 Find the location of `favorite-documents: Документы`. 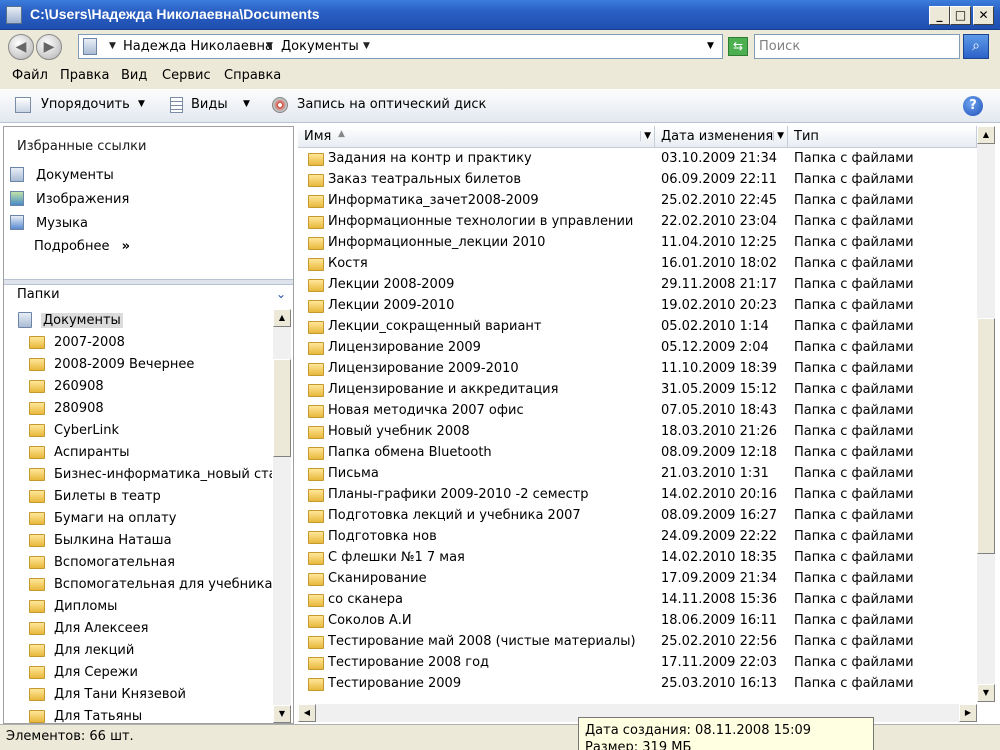

favorite-documents: Документы is located at coordinates (62, 175).